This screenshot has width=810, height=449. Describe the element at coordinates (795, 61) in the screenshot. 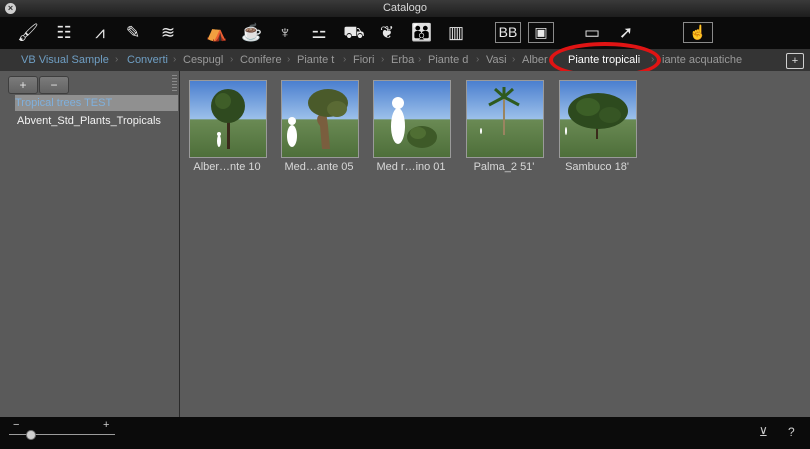

I see `add-folder-icon: +` at that location.